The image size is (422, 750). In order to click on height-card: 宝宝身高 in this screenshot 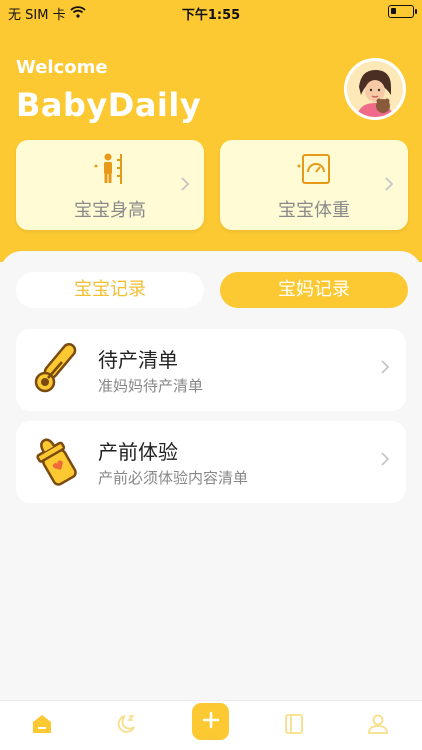, I will do `click(110, 185)`.